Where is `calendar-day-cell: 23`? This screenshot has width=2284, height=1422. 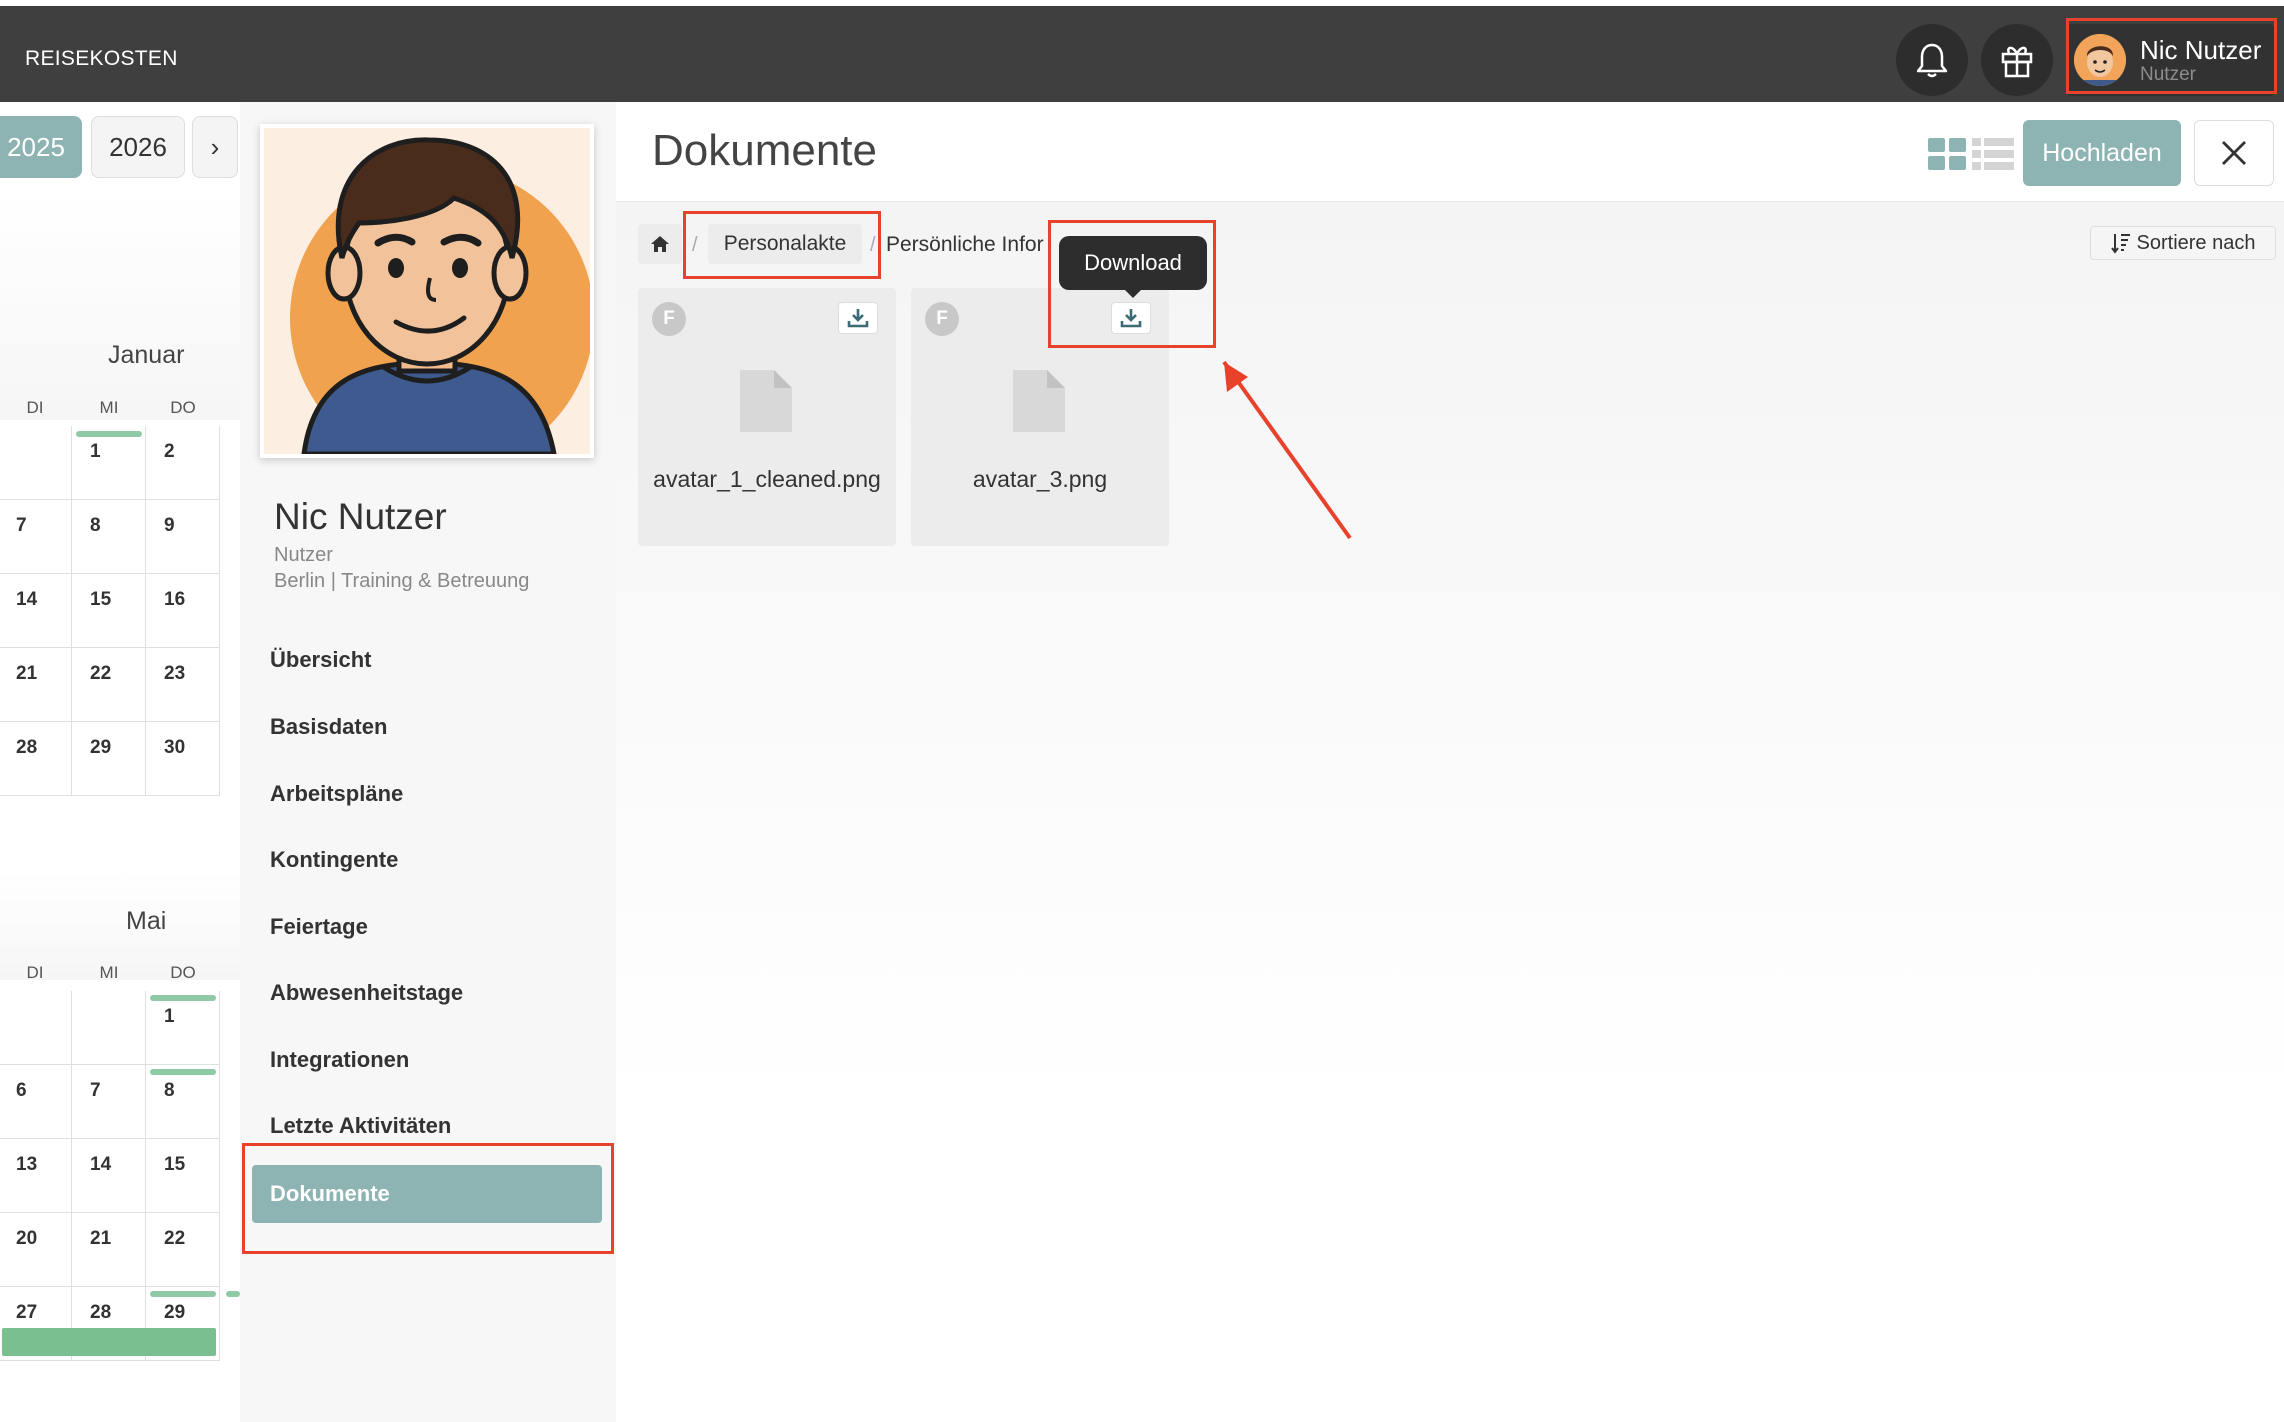
calendar-day-cell: 23 is located at coordinates (183, 685).